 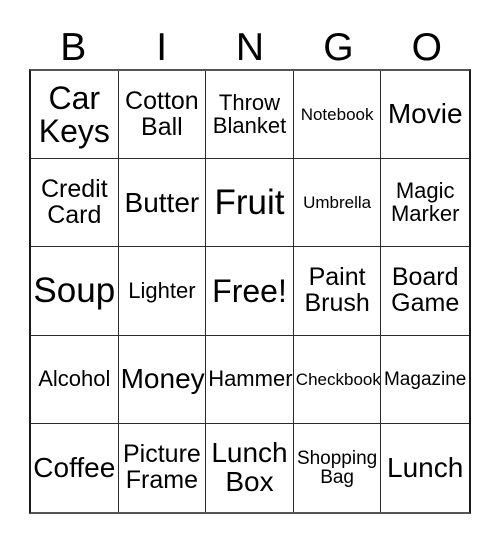 I want to click on bingo-cell-label: Movie, so click(x=425, y=114).